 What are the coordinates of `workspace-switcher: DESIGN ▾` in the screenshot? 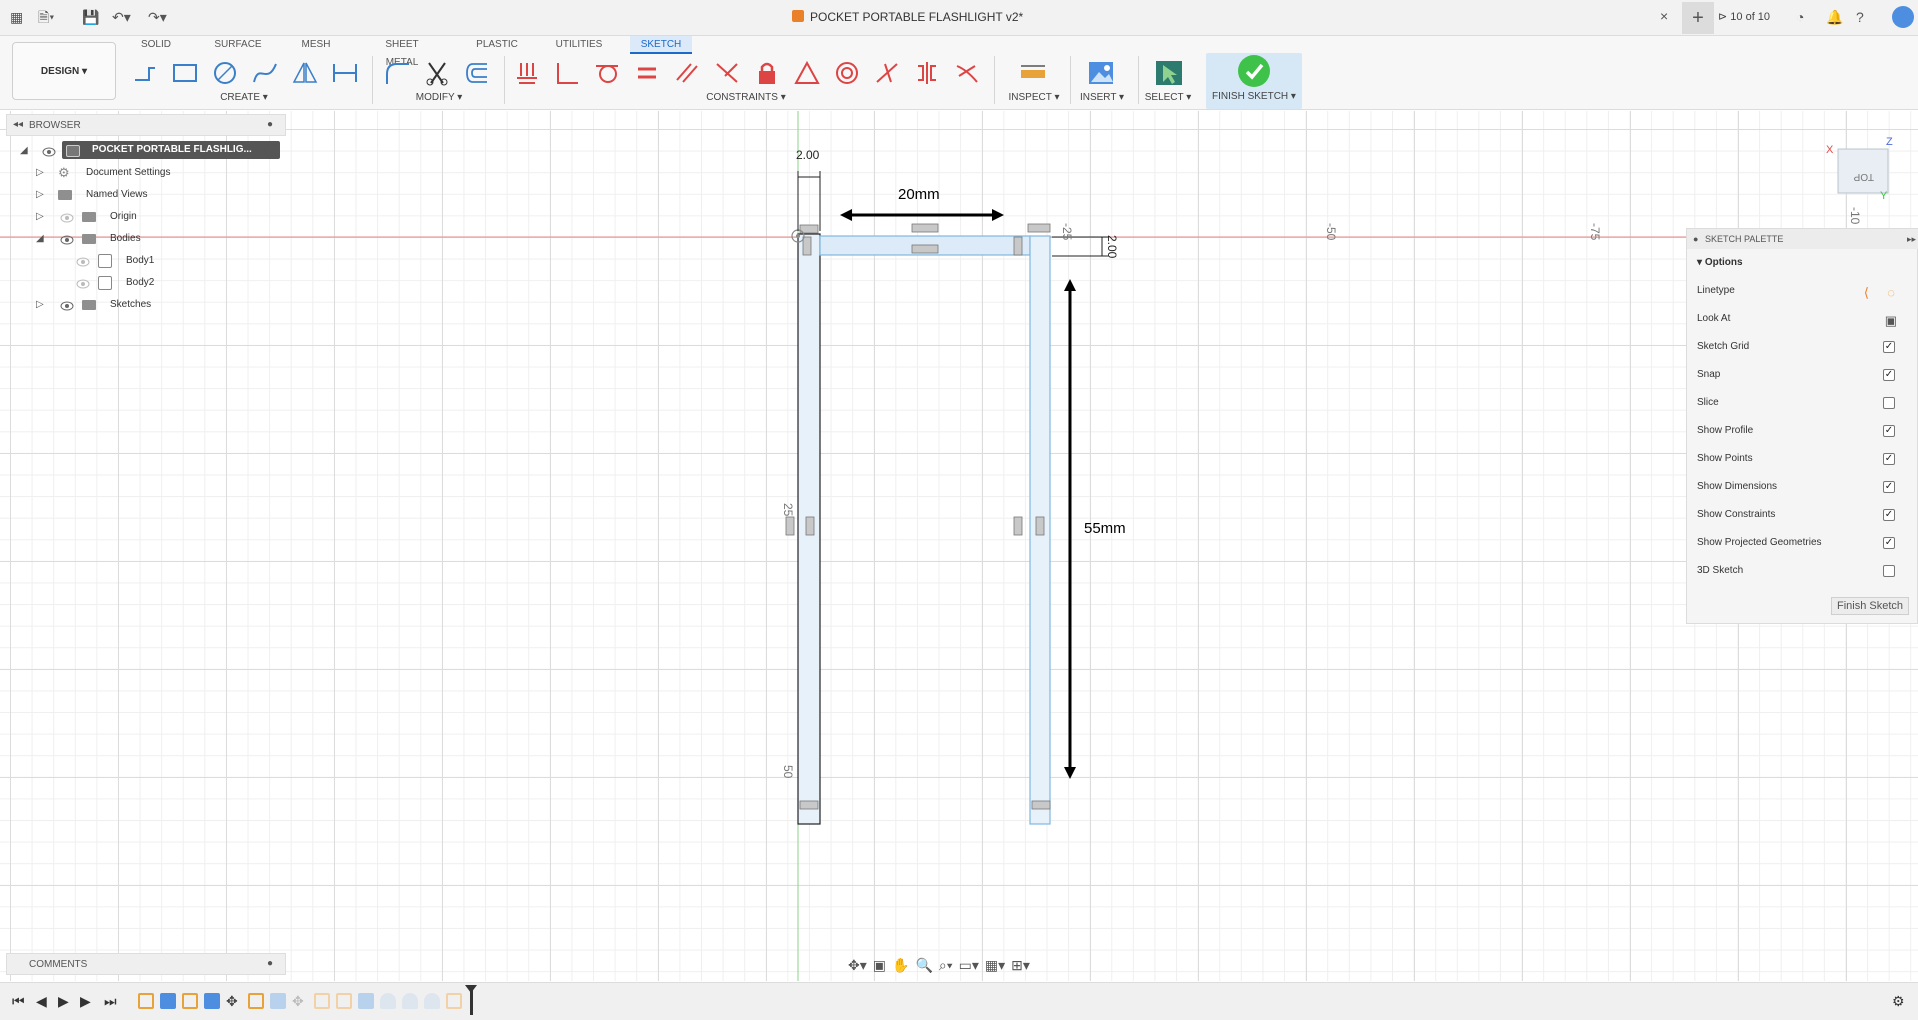 It's located at (64, 71).